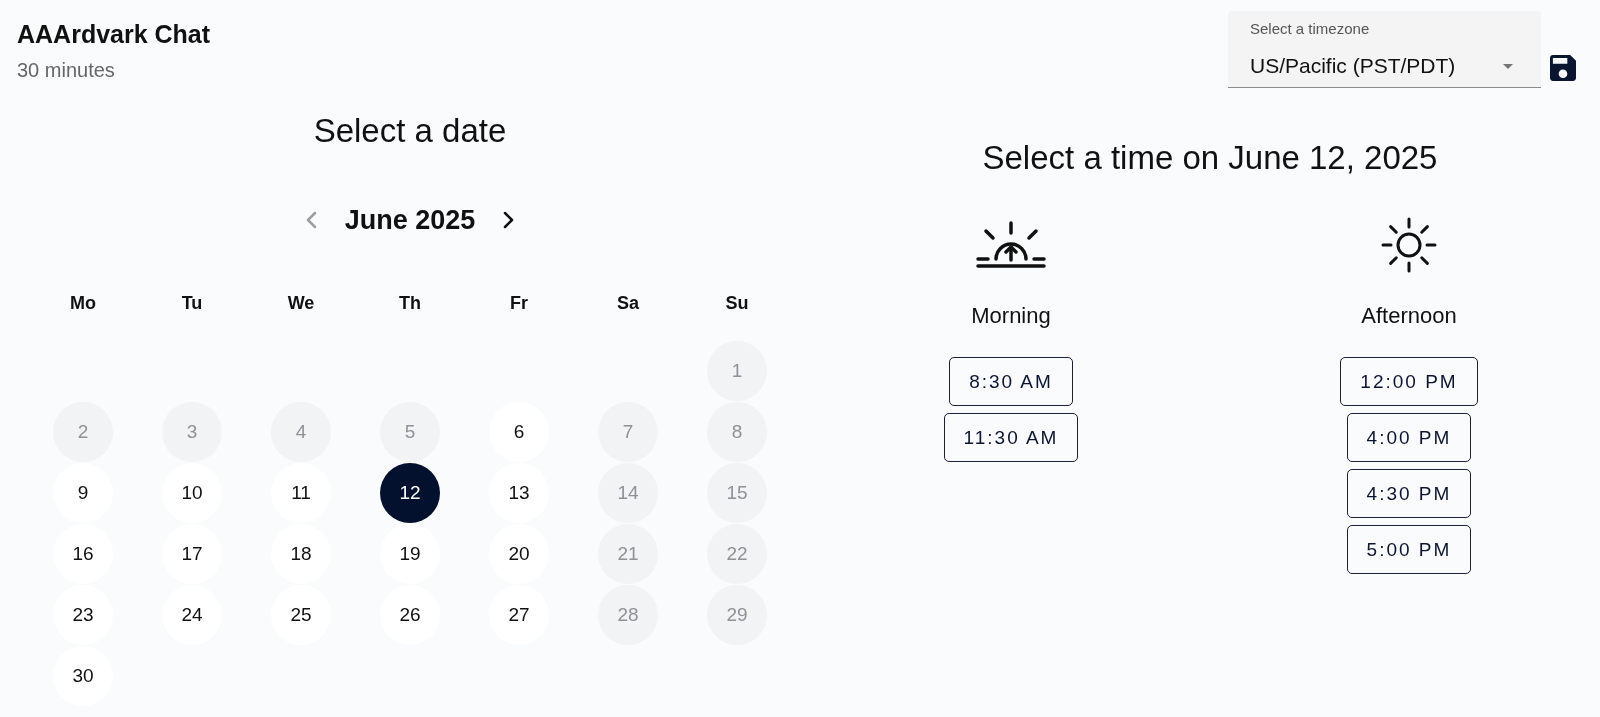 The width and height of the screenshot is (1600, 717). Describe the element at coordinates (301, 614) in the screenshot. I see `day-button: 25` at that location.